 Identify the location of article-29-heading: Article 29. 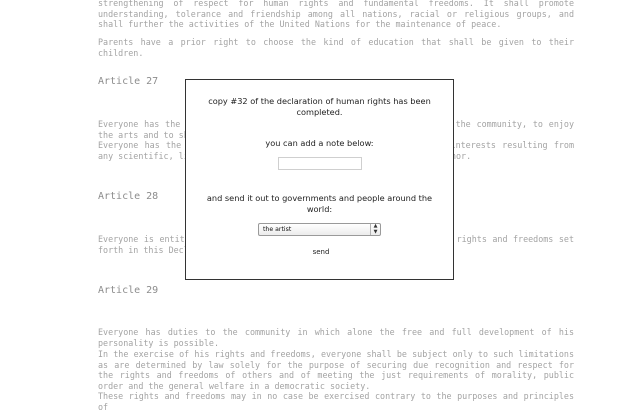
(128, 290).